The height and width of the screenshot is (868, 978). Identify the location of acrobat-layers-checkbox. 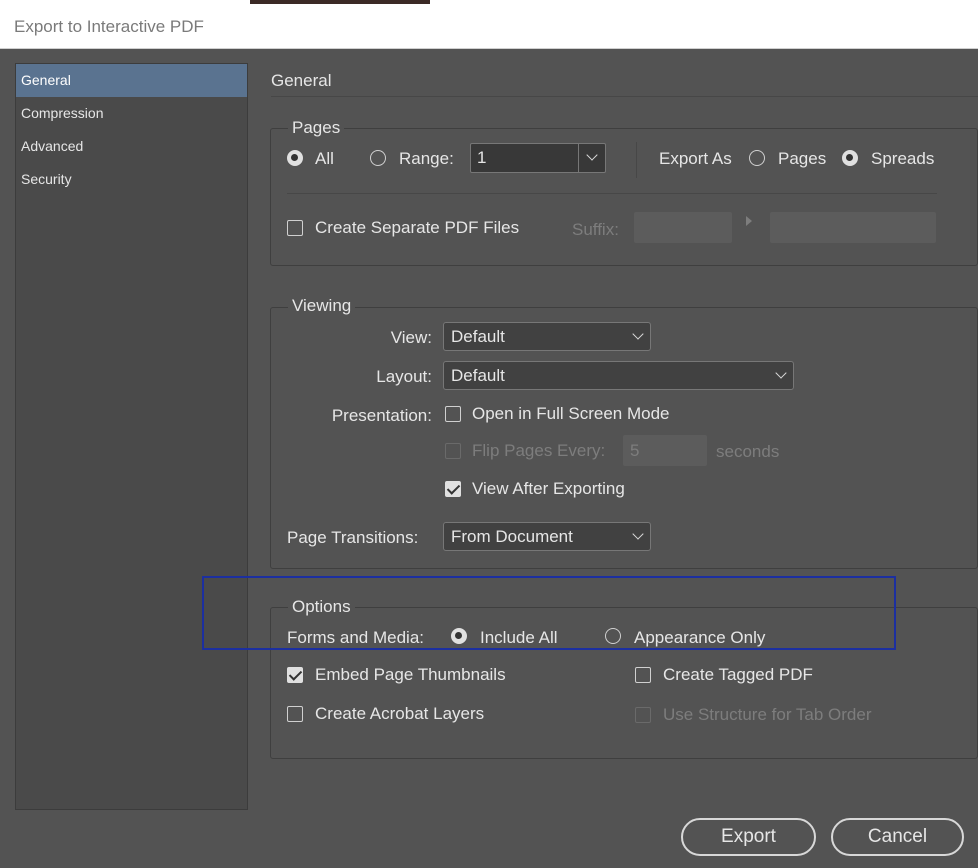
(295, 714).